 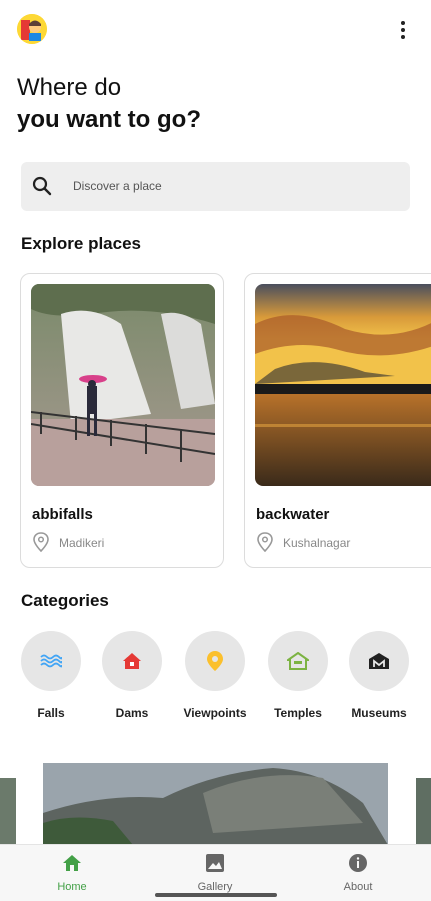 I want to click on category-label: Museums, so click(x=379, y=713).